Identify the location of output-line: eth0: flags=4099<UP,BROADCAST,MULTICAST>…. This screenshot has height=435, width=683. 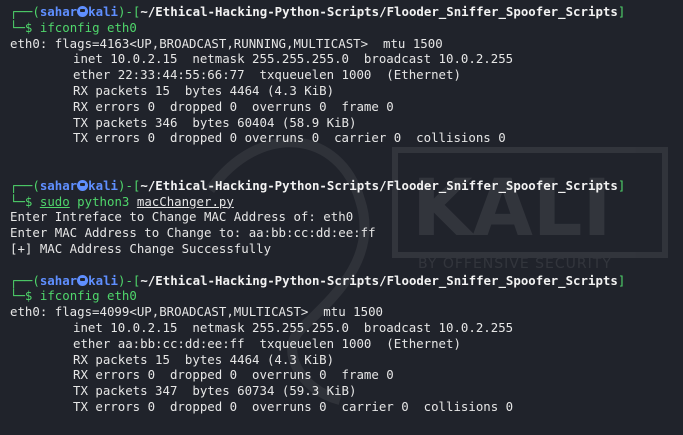
(196, 312).